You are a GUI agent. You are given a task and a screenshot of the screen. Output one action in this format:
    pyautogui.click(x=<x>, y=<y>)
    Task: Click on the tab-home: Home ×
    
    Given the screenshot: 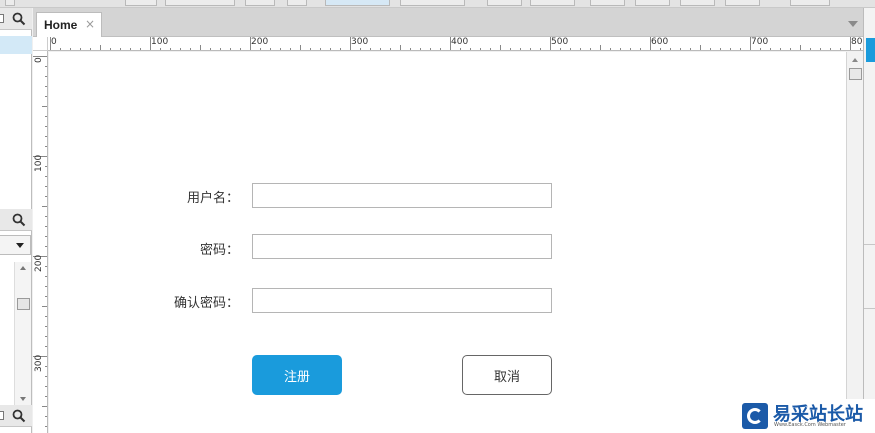 What is the action you would take?
    pyautogui.click(x=69, y=25)
    